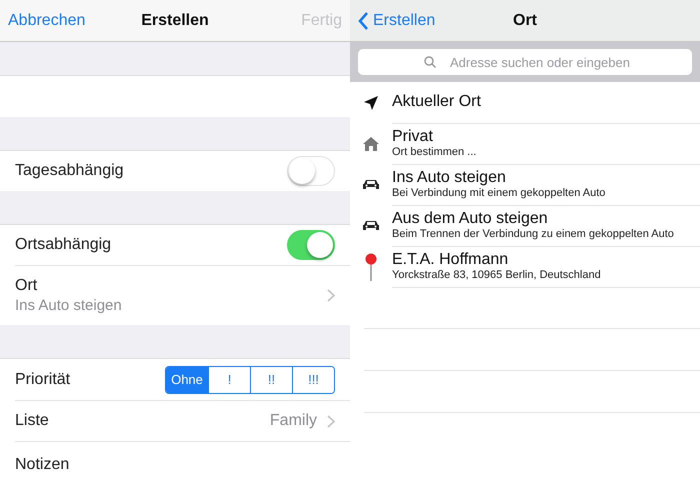  I want to click on location-title: Ins Auto steigen, so click(449, 178).